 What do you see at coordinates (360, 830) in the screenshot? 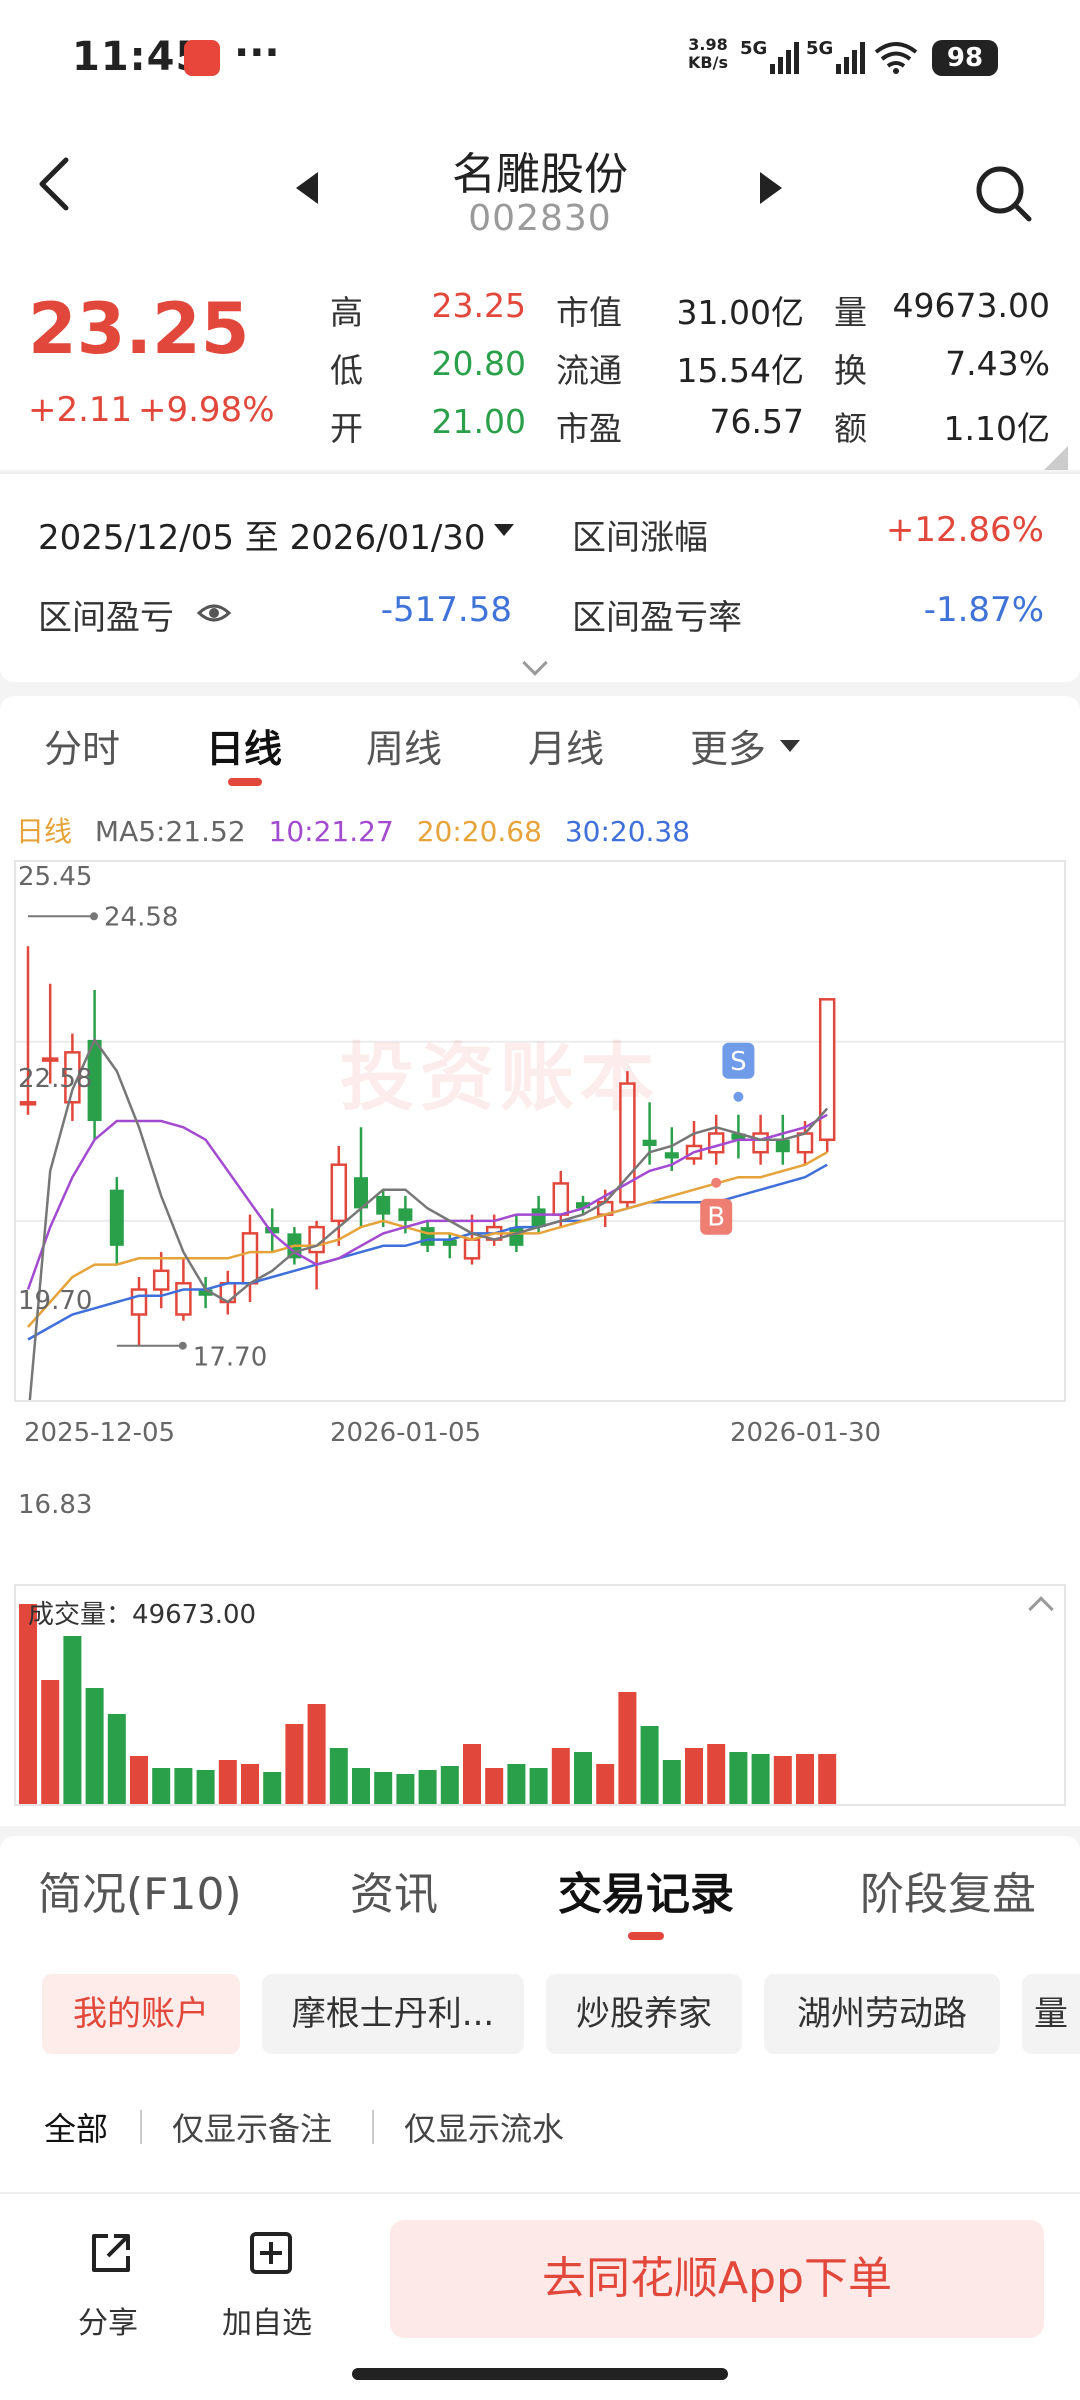
I see `ma-legend: 日线 MA5:21.52 10:21.27 20:20.68 30:20.38` at bounding box center [360, 830].